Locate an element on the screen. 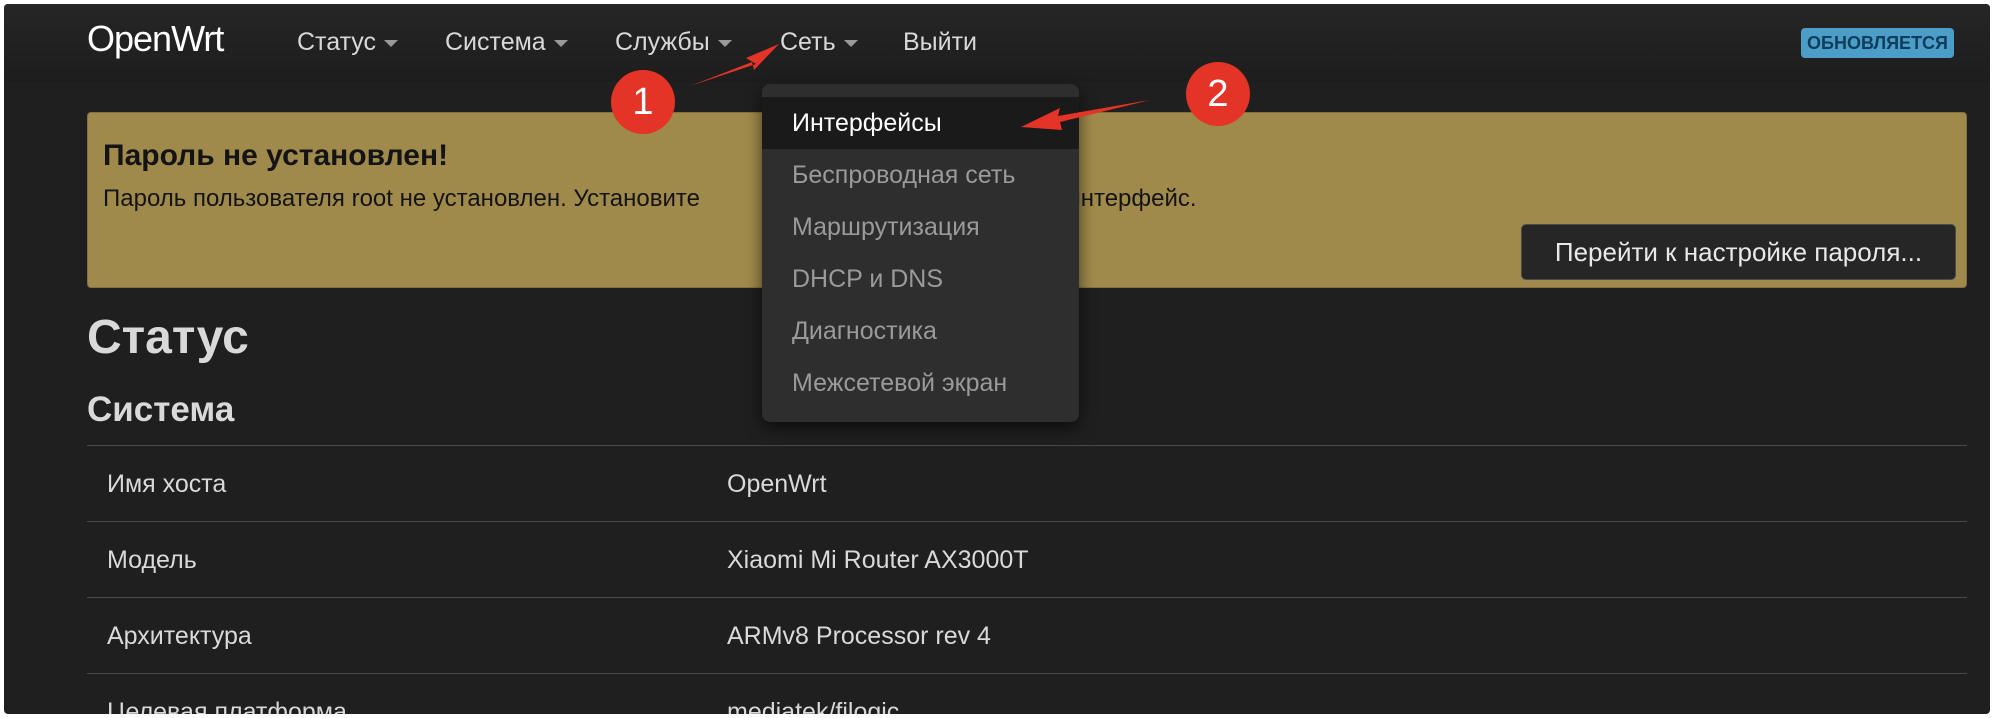  row-value: Xiaomi Mi Router AX3000T is located at coordinates (878, 560).